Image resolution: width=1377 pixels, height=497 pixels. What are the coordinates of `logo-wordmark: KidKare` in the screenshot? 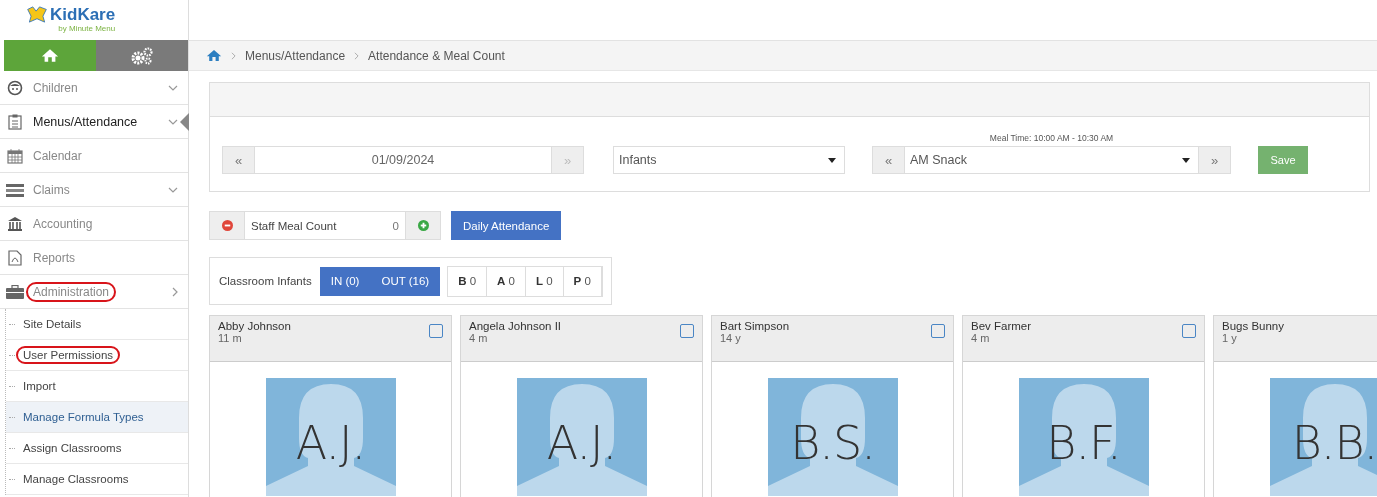 It's located at (83, 15).